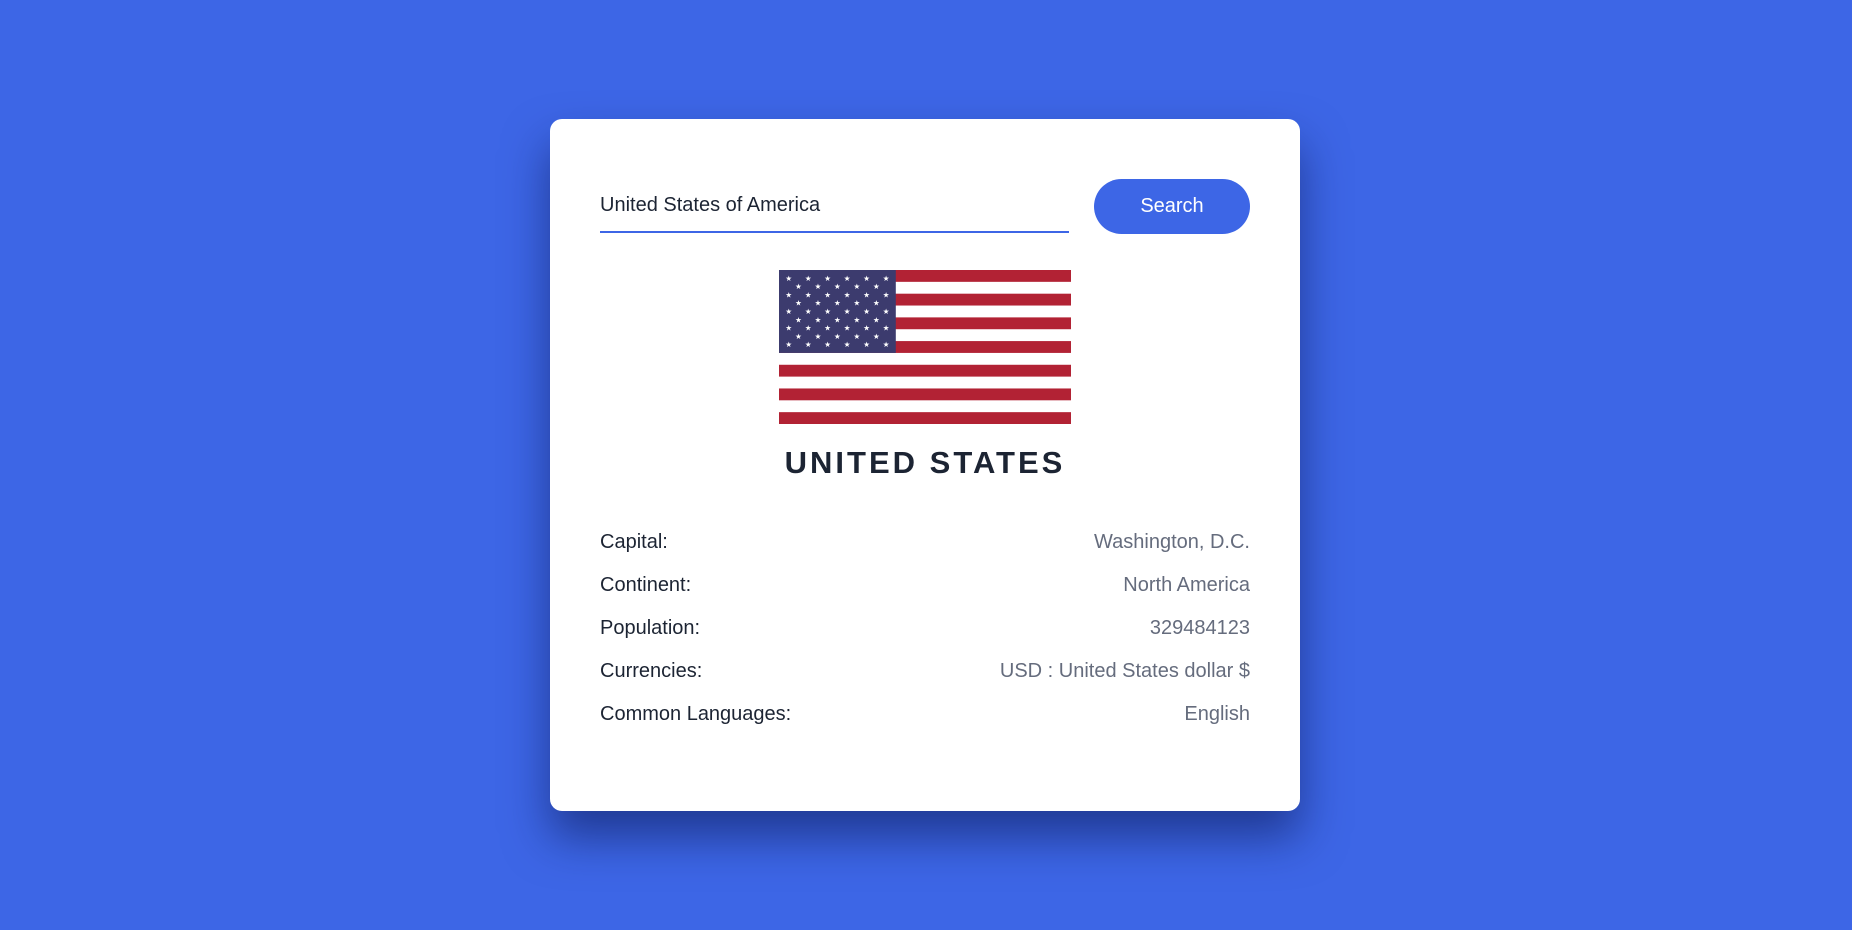  Describe the element at coordinates (1186, 585) in the screenshot. I see `continent-value: North America` at that location.